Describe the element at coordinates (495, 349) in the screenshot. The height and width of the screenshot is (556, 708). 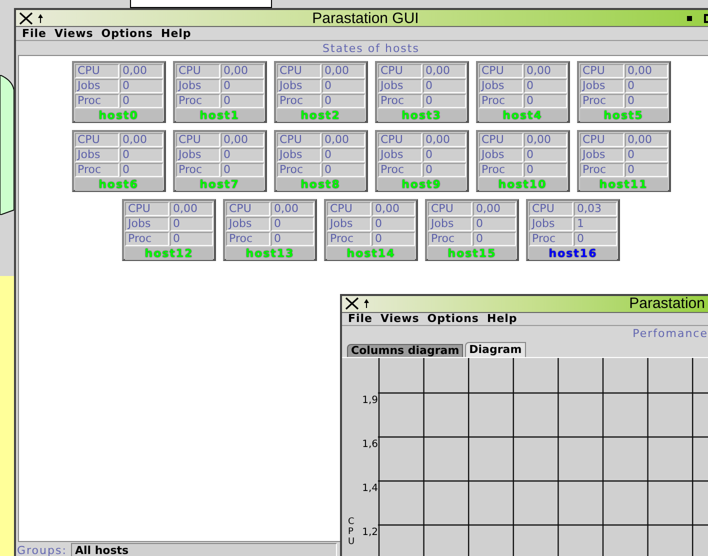
I see `tab: Diagram` at that location.